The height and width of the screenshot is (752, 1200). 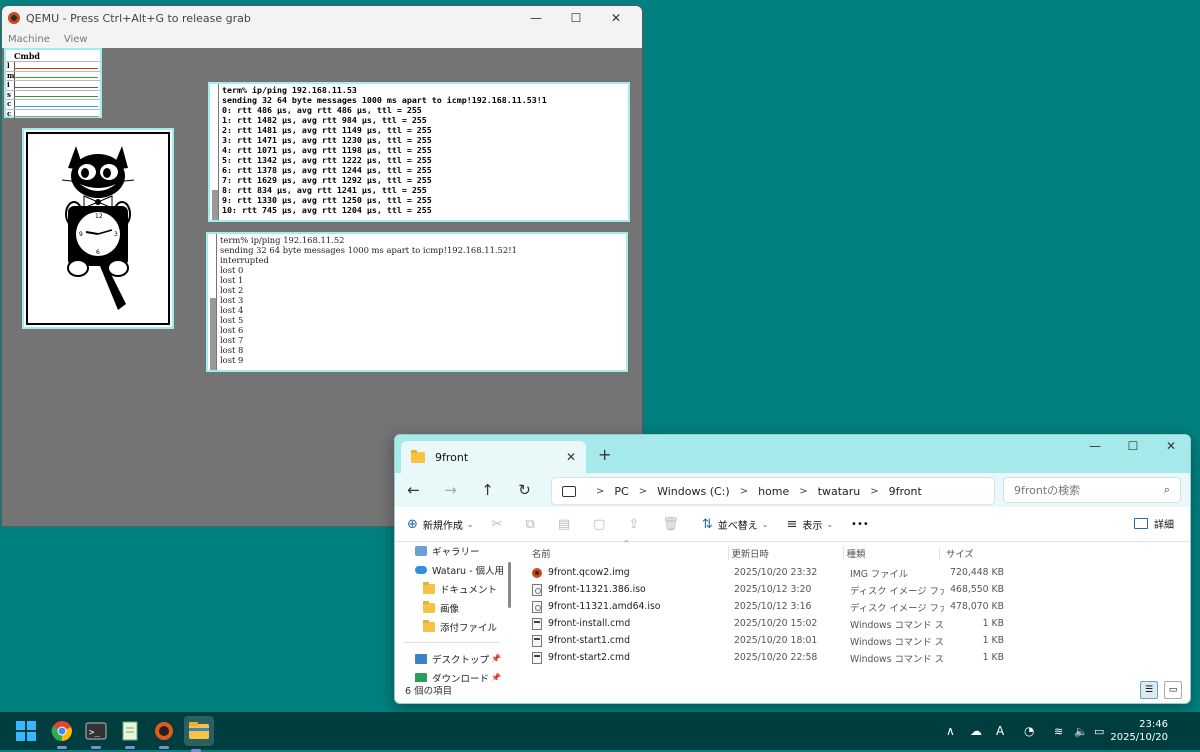 I want to click on new-button: ⊕ 新規作成 ⌄, so click(x=440, y=524).